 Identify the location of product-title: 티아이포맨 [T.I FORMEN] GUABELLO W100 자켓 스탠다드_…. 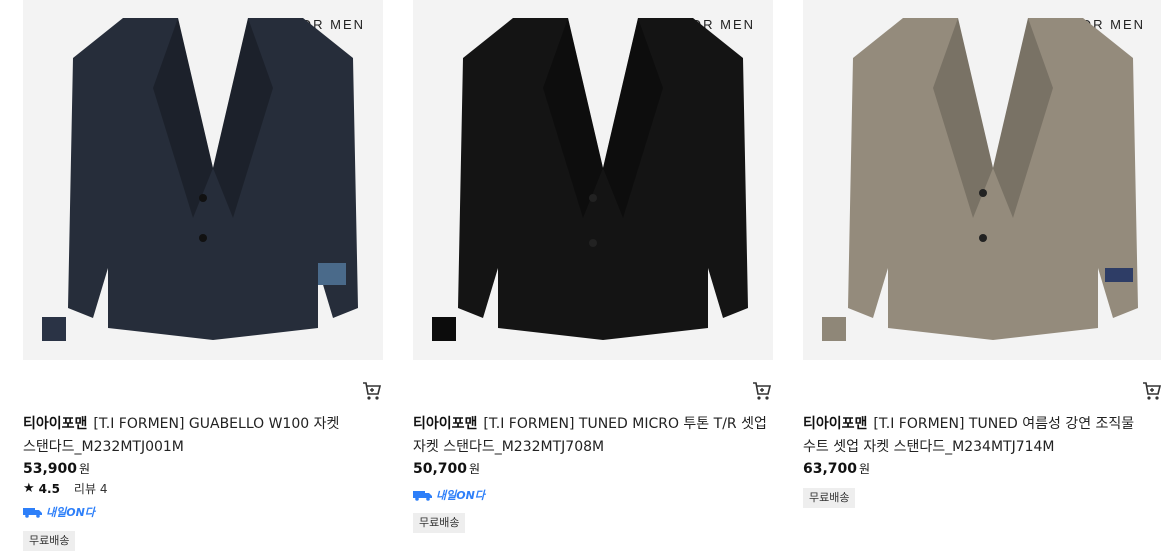
(203, 436).